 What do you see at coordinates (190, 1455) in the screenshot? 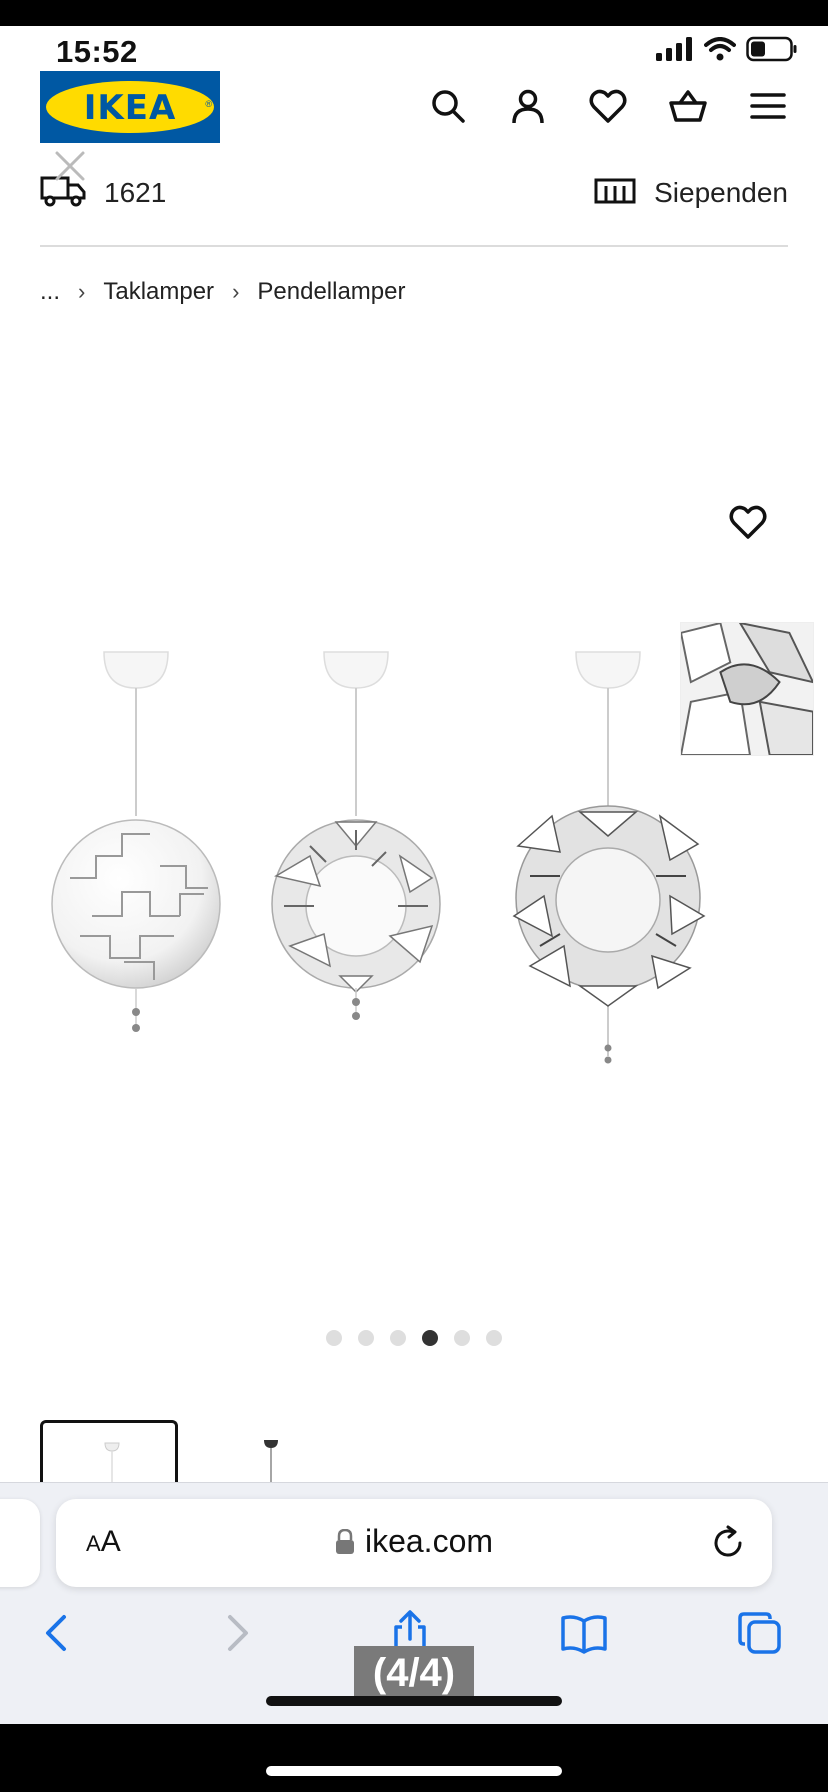
I see `thumbnail-strip` at bounding box center [190, 1455].